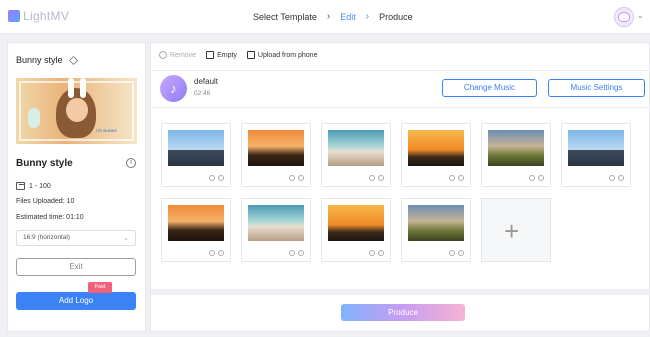 The image size is (650, 337). I want to click on change-music-button: Change Music, so click(489, 88).